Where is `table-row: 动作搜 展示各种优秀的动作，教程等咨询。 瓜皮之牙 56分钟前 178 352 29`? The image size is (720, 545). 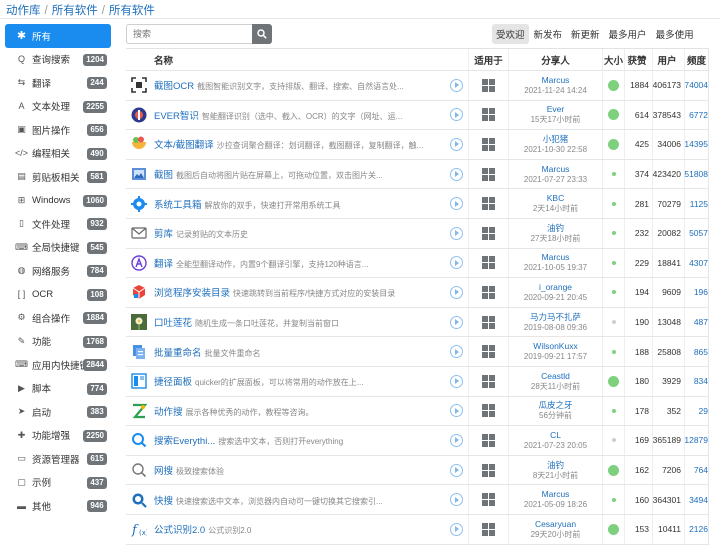 table-row: 动作搜 展示各种优秀的动作，教程等咨询。 瓜皮之牙 56分钟前 178 352 29 is located at coordinates (417, 411).